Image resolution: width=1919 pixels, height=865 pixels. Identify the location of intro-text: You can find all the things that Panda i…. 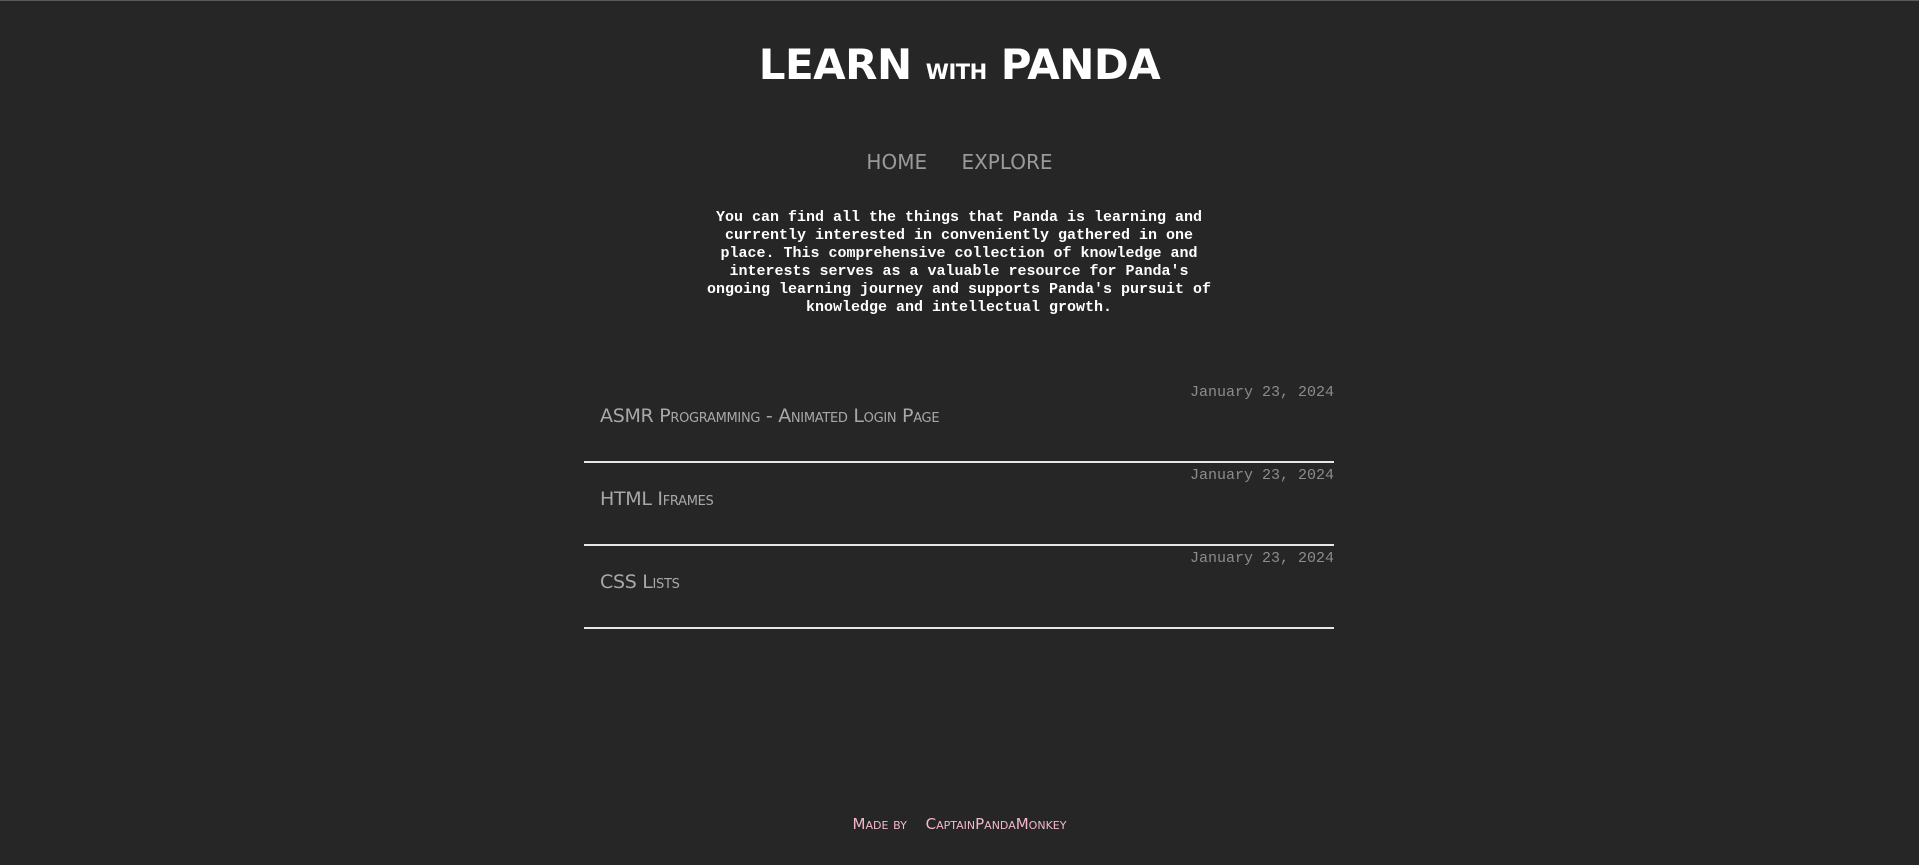
(959, 262).